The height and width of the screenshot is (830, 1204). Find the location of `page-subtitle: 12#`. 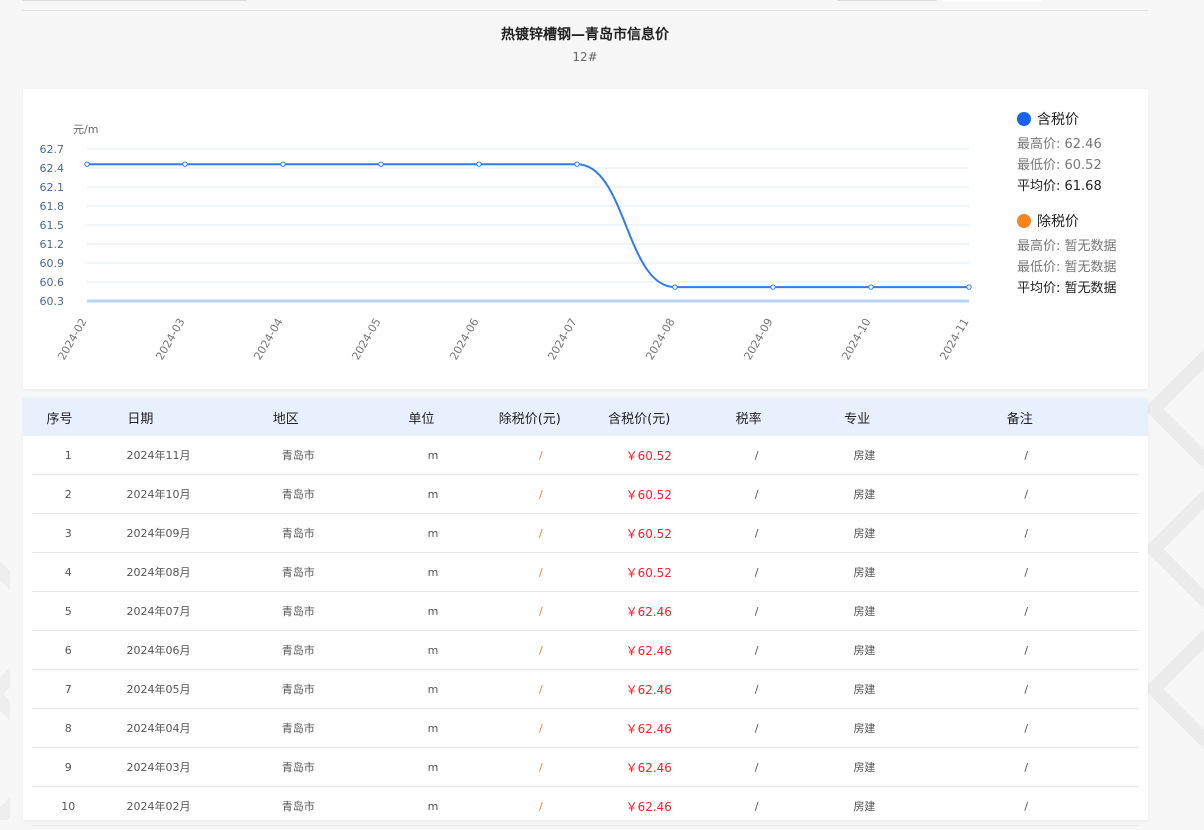

page-subtitle: 12# is located at coordinates (585, 57).